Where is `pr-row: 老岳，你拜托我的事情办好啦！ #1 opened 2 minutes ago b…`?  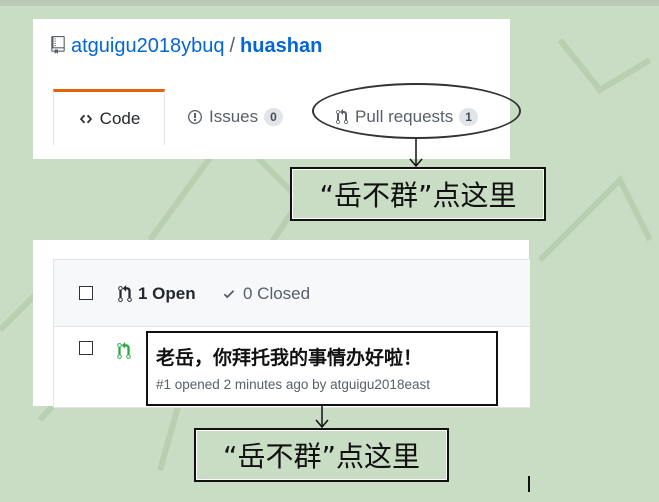 pr-row: 老岳，你拜托我的事情办好啦！ #1 opened 2 minutes ago b… is located at coordinates (322, 368).